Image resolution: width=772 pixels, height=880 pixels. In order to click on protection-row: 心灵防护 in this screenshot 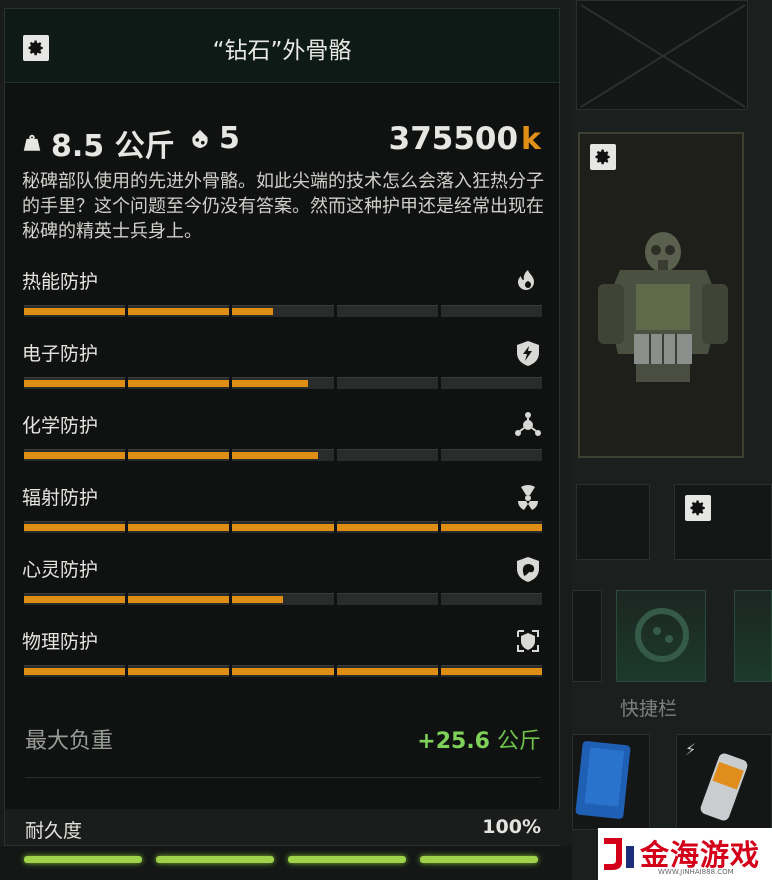, I will do `click(283, 580)`.